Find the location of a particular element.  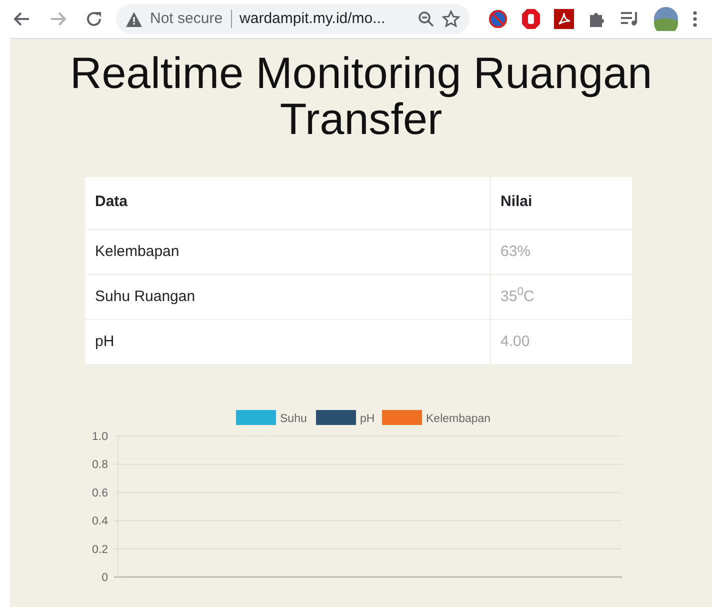

y-tick-label: 1.0 is located at coordinates (100, 436).